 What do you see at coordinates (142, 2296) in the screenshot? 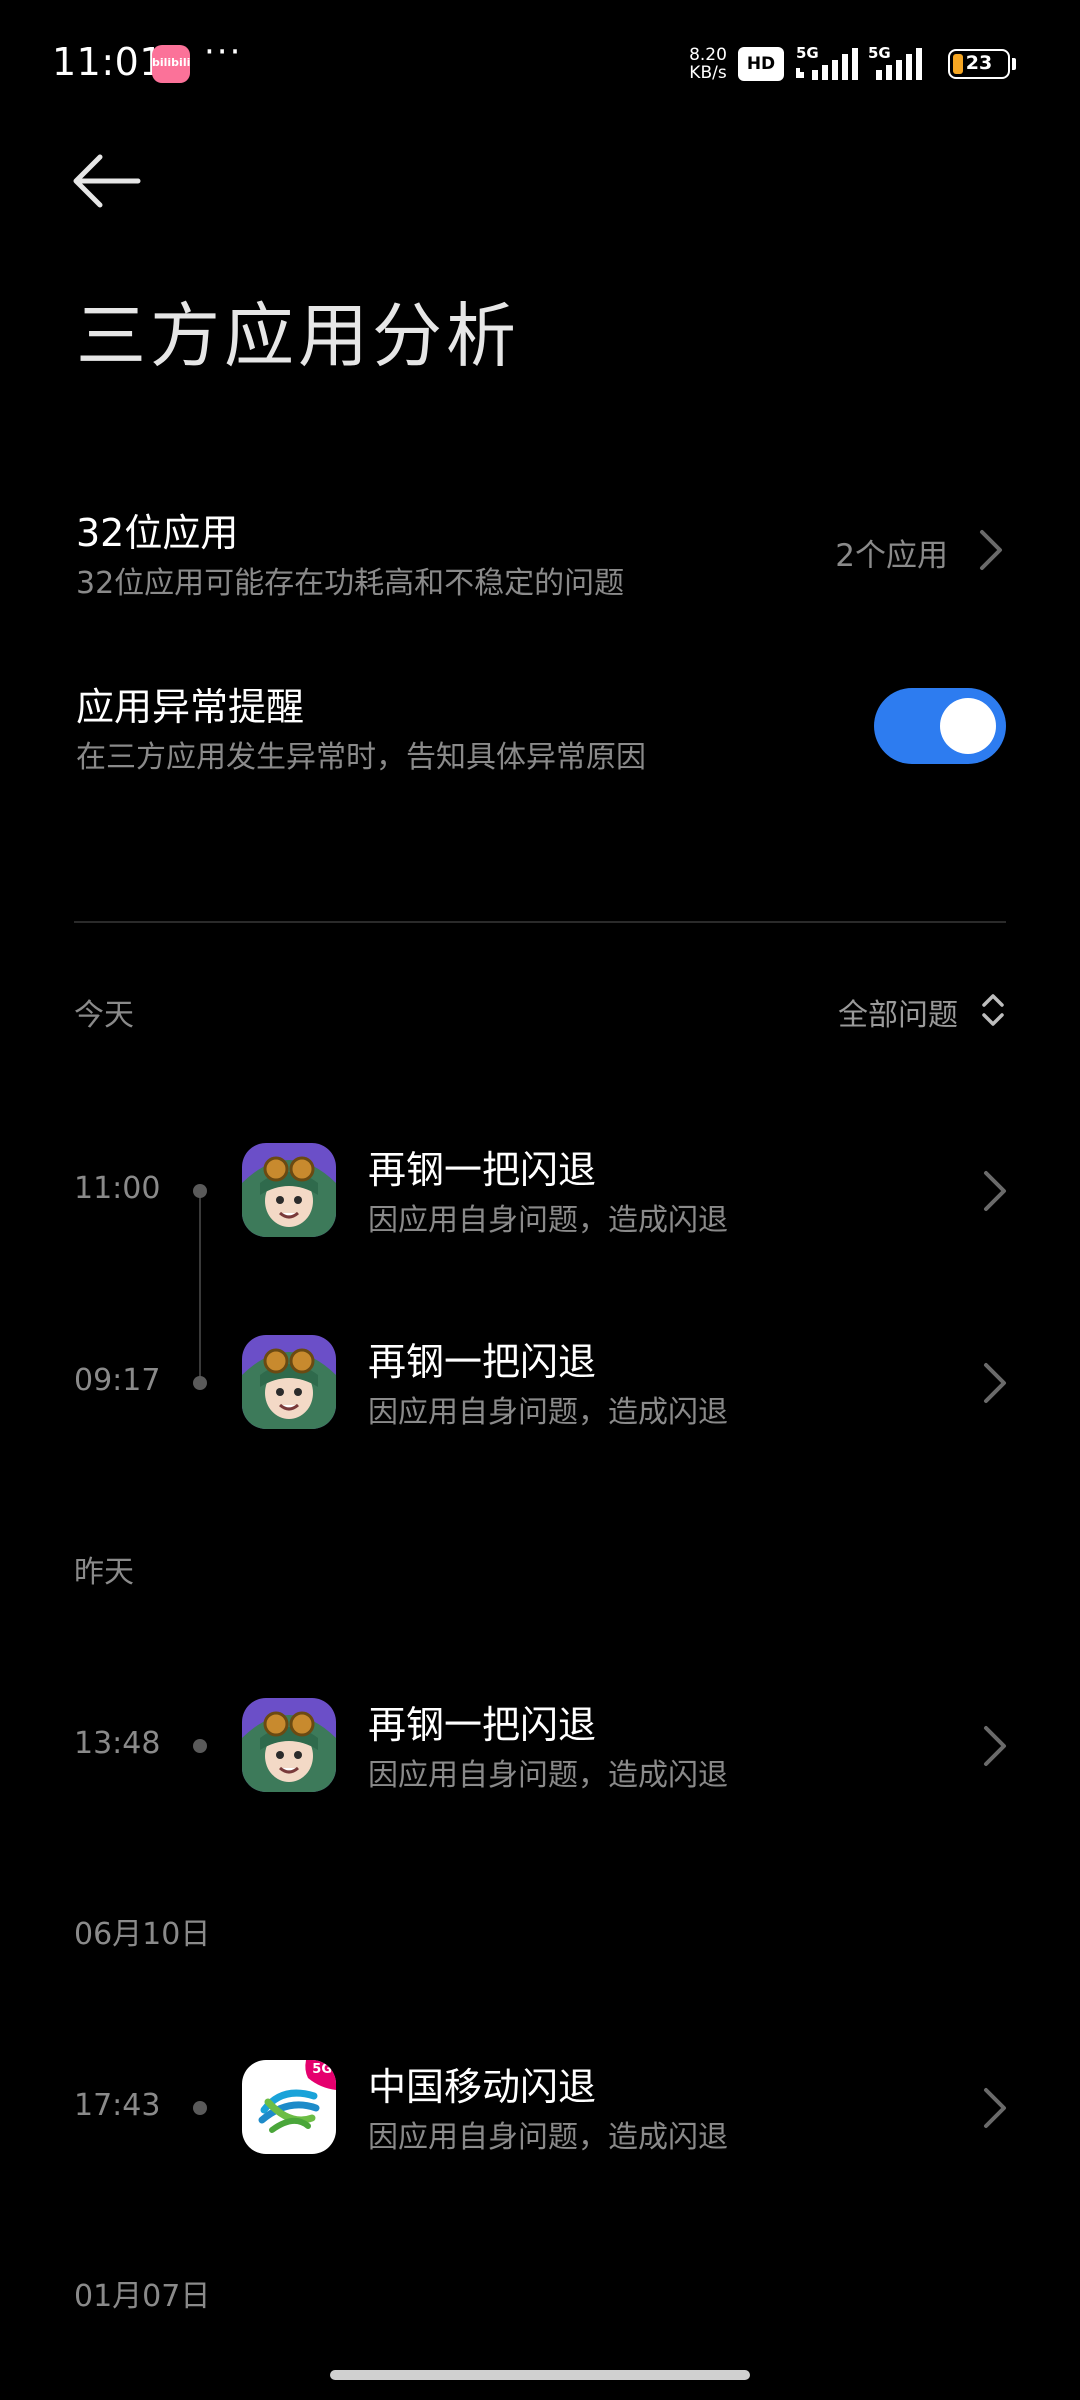
I see `section-date-0107: 01月07日` at bounding box center [142, 2296].